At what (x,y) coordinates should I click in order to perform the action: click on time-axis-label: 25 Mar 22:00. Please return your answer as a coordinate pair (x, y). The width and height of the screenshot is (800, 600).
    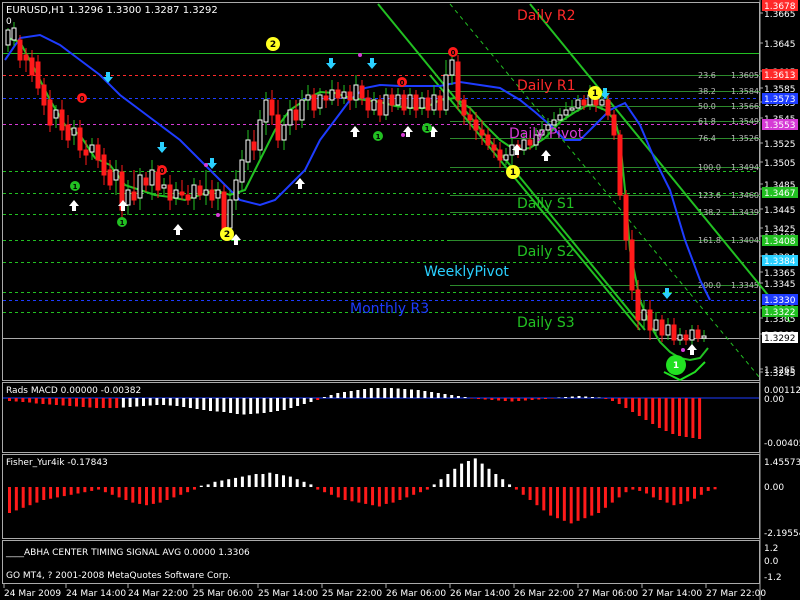
    Looking at the image, I should click on (352, 594).